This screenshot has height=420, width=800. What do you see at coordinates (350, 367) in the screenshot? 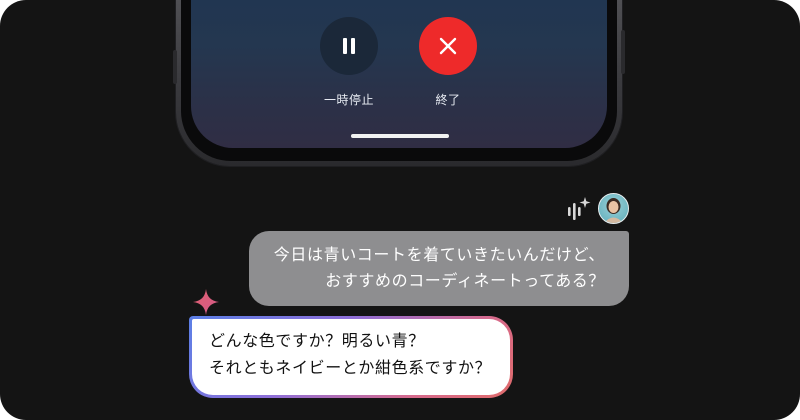
I see `ai-message-line: それともネイビーとか紺色系ですか？` at bounding box center [350, 367].